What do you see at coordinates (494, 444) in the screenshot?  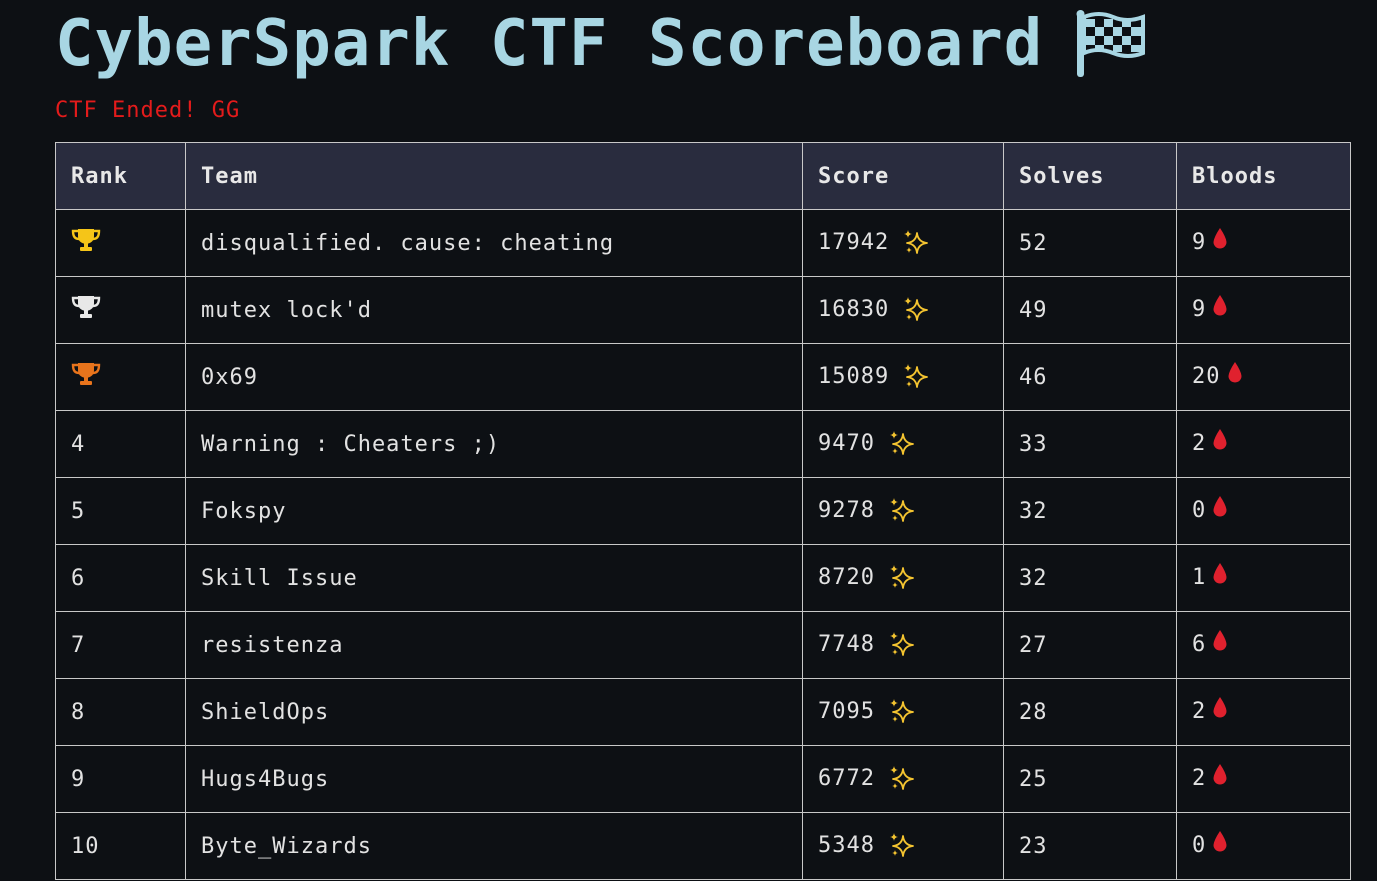 I see `team-name: Warning : Cheaters ;)` at bounding box center [494, 444].